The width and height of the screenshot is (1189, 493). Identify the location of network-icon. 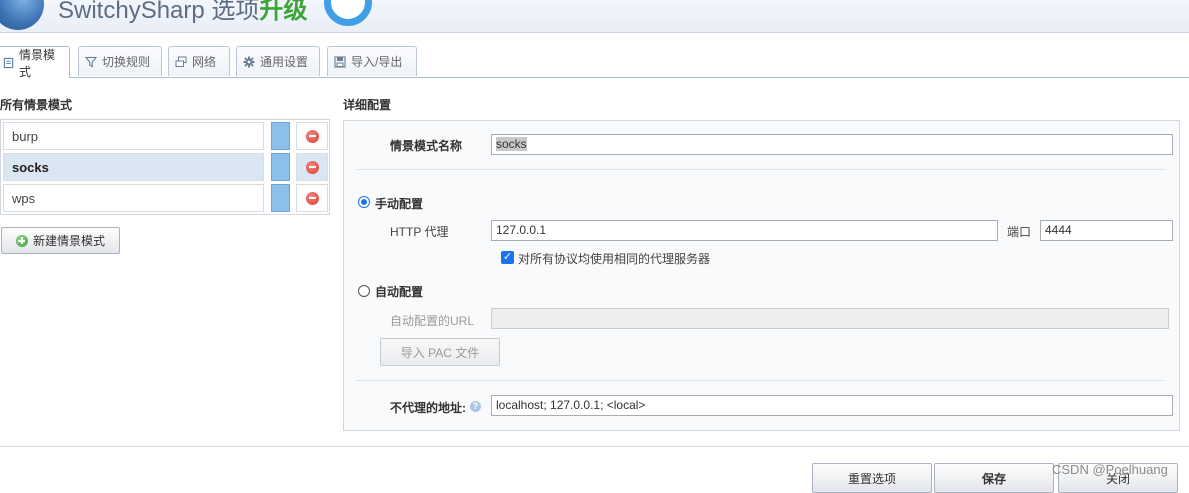
(181, 61).